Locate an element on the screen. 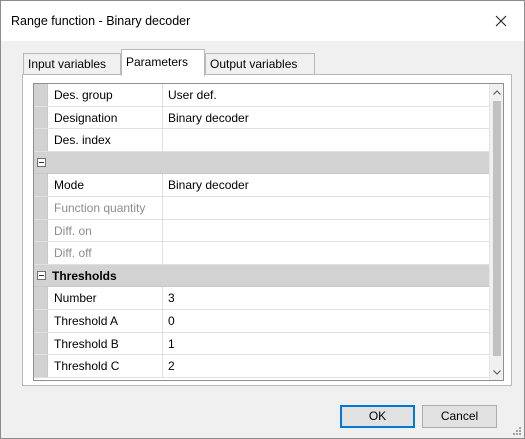  property-row: Number 3 is located at coordinates (262, 298).